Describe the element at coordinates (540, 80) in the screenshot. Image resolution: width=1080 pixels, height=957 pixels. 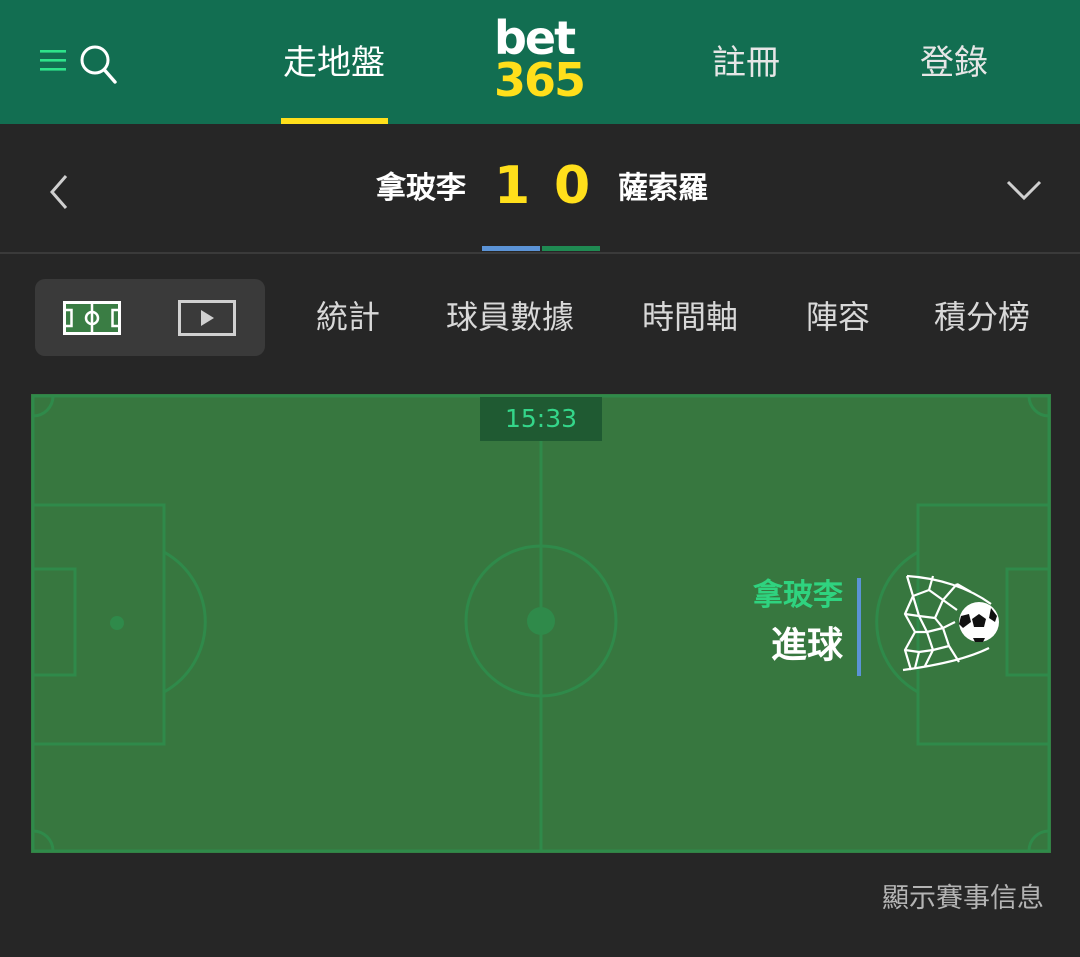
I see `logo-text-365: 365` at that location.